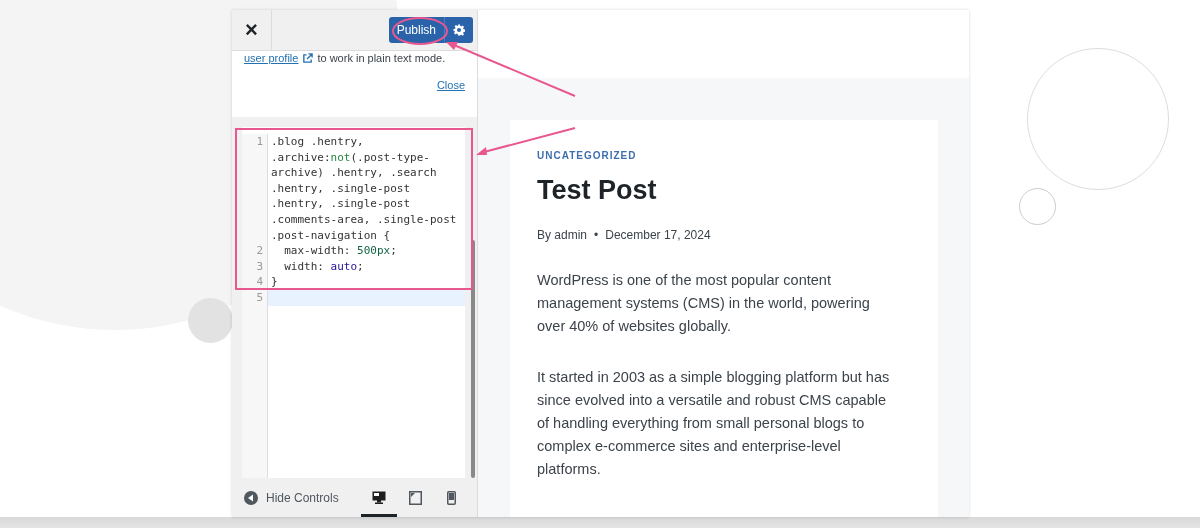 The width and height of the screenshot is (1200, 528). Describe the element at coordinates (251, 497) in the screenshot. I see `collapse-icon` at that location.